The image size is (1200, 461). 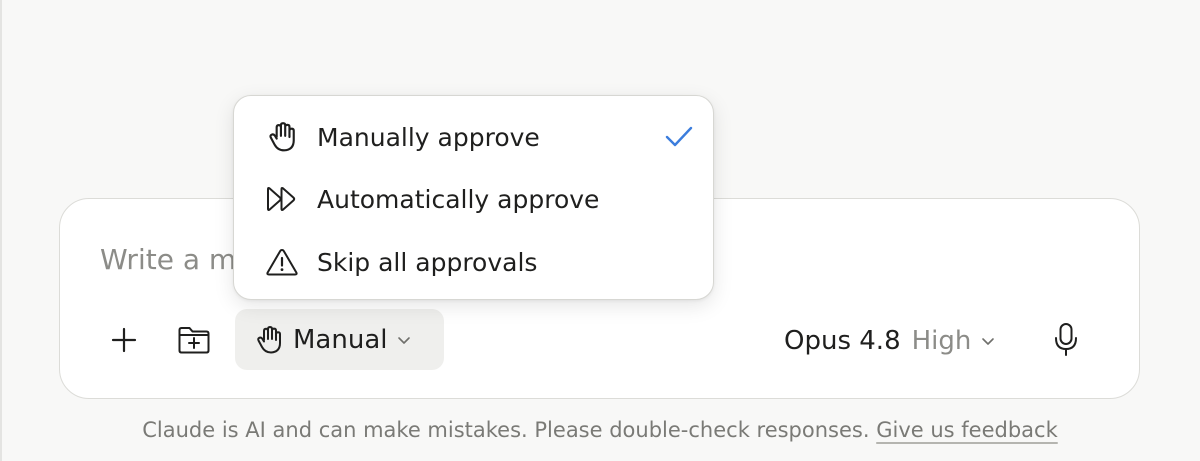 What do you see at coordinates (458, 199) in the screenshot?
I see `menu-item-label: Automatically approve` at bounding box center [458, 199].